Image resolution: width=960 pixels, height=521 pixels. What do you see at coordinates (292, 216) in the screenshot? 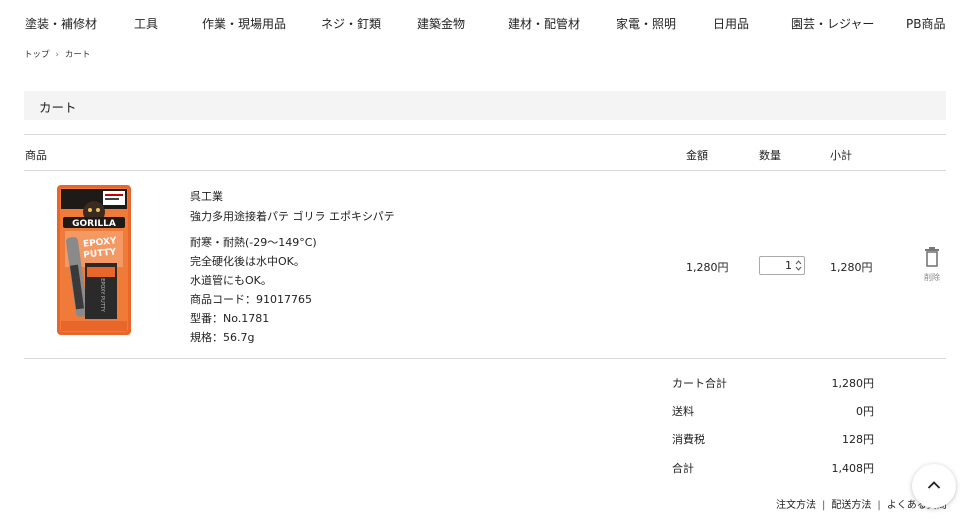
I see `product-name-link: 強力多用途接着パテ ゴリラ エポキシパテ` at bounding box center [292, 216].